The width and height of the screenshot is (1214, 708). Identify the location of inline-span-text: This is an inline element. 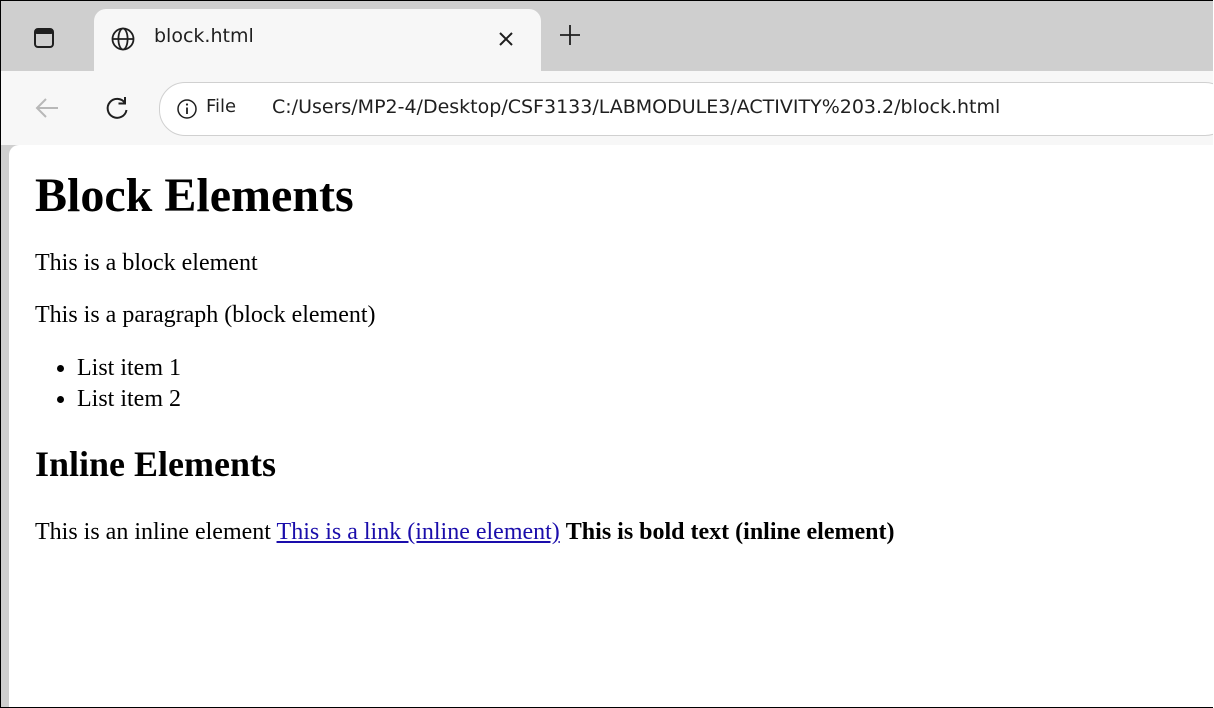
(153, 532).